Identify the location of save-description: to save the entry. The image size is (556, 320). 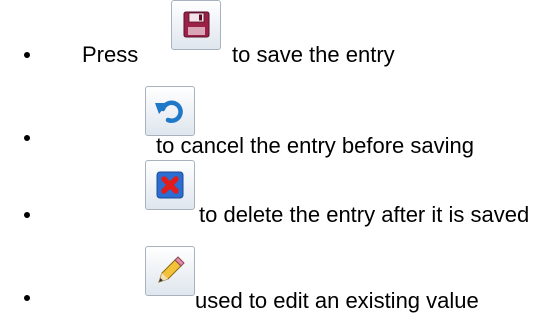
(313, 54).